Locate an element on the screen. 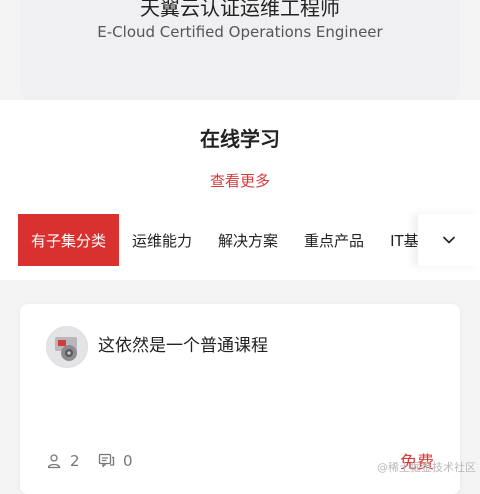 Image resolution: width=480 pixels, height=494 pixels. comments-count: 0 is located at coordinates (128, 461).